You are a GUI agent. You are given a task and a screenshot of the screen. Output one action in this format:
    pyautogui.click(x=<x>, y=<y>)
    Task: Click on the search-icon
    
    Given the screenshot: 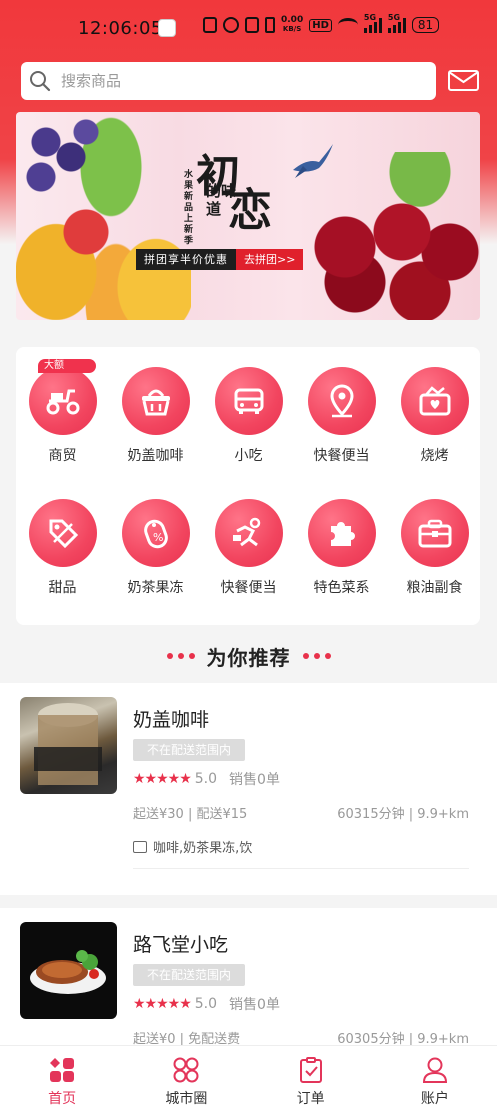 What is the action you would take?
    pyautogui.click(x=40, y=81)
    